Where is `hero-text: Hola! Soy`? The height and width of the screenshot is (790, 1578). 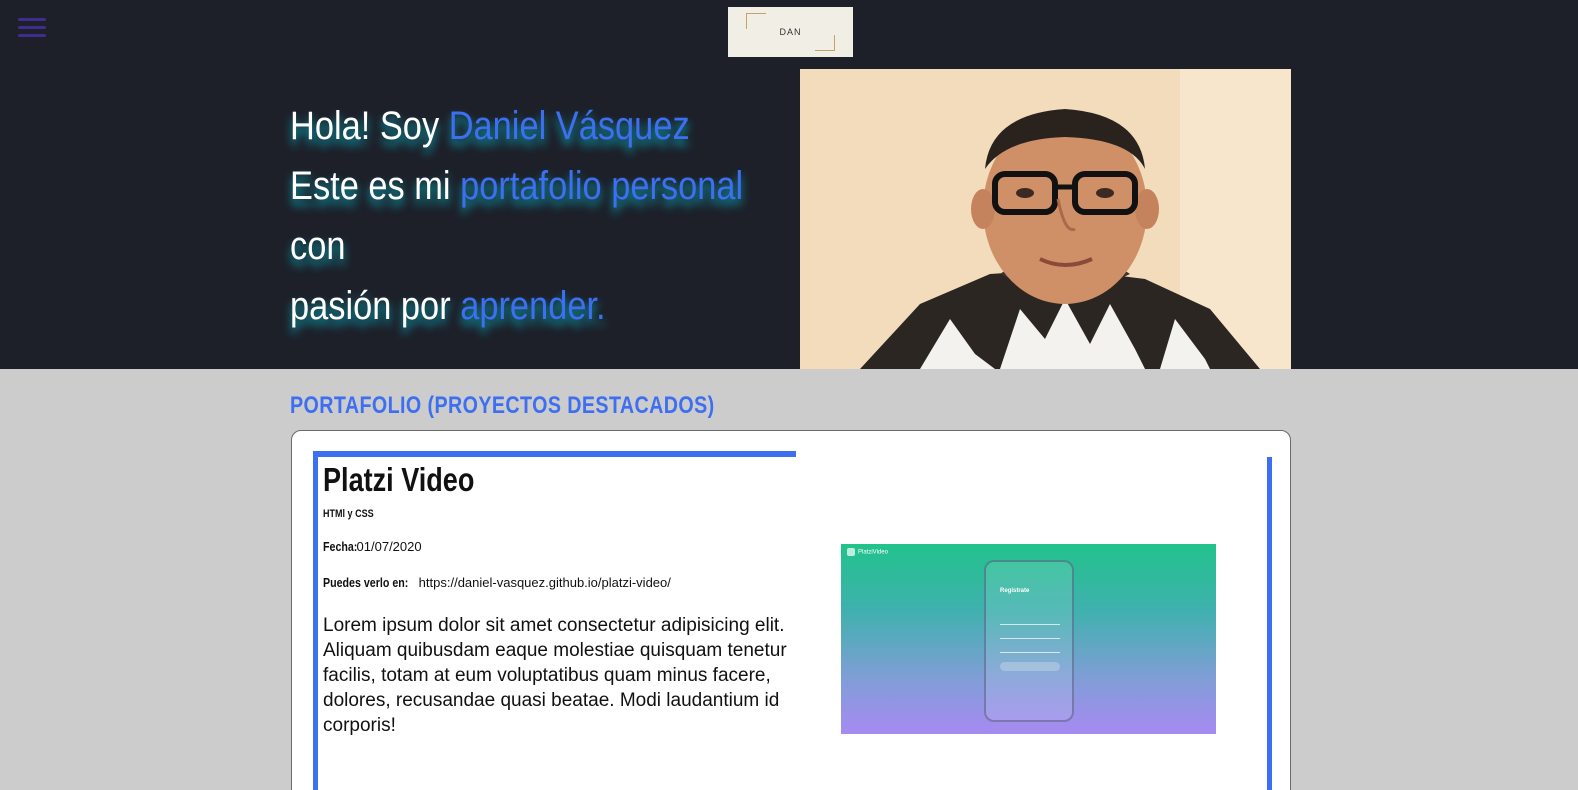 hero-text: Hola! Soy is located at coordinates (369, 126).